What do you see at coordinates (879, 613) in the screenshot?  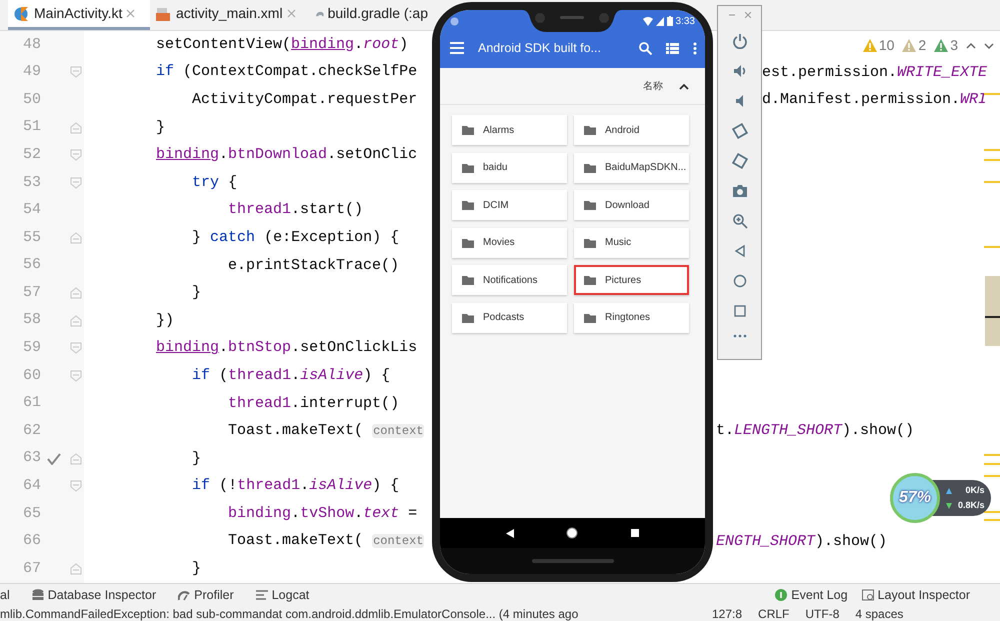 I see `status-item: 4 spaces` at bounding box center [879, 613].